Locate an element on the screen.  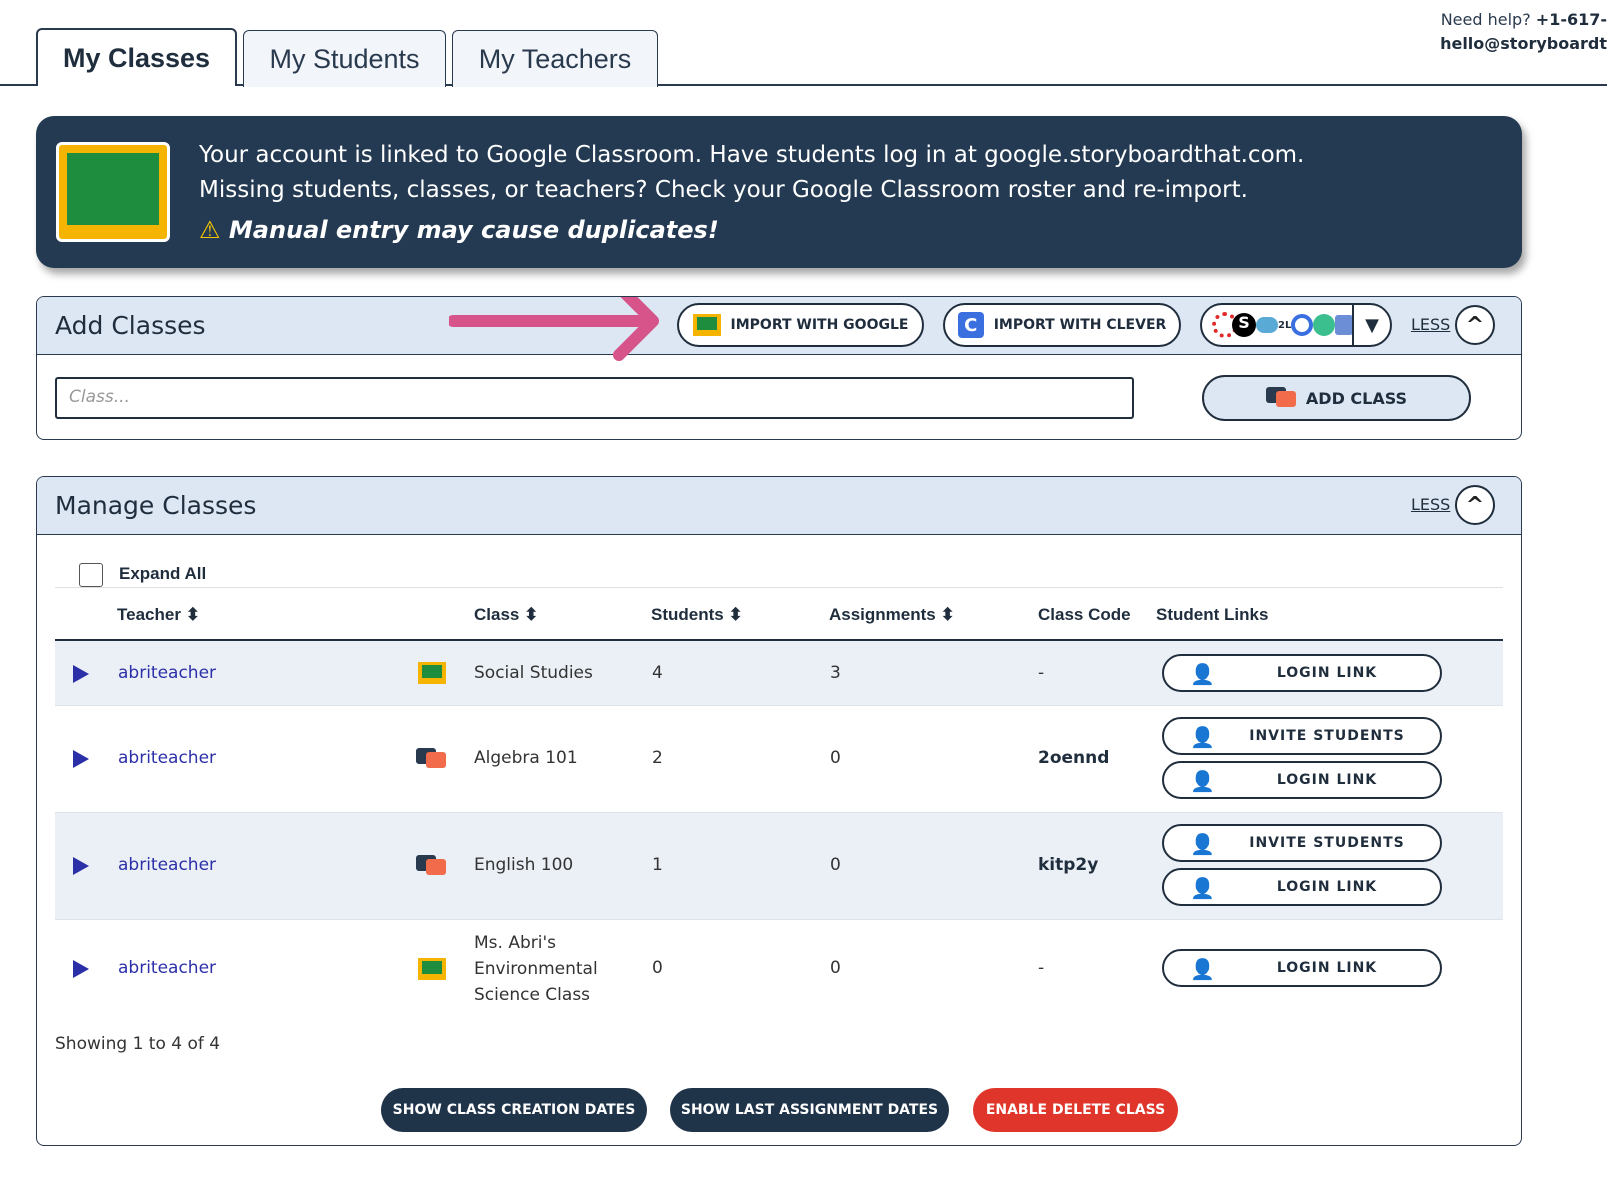
header-students: Students ⬍ is located at coordinates (697, 615).